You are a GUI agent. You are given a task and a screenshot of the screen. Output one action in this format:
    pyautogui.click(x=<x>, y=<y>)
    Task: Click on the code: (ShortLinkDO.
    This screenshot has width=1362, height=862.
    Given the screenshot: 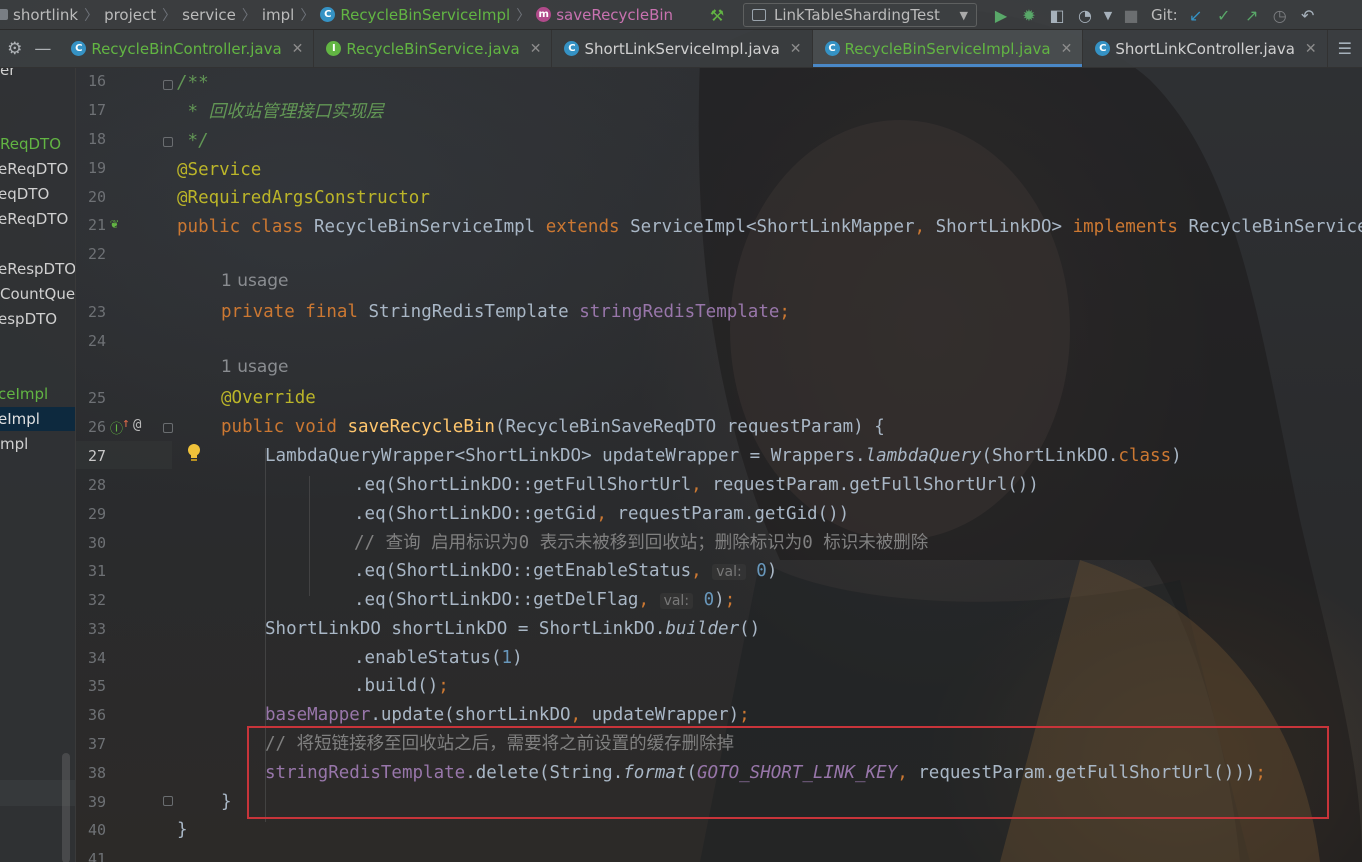 What is the action you would take?
    pyautogui.click(x=1050, y=456)
    